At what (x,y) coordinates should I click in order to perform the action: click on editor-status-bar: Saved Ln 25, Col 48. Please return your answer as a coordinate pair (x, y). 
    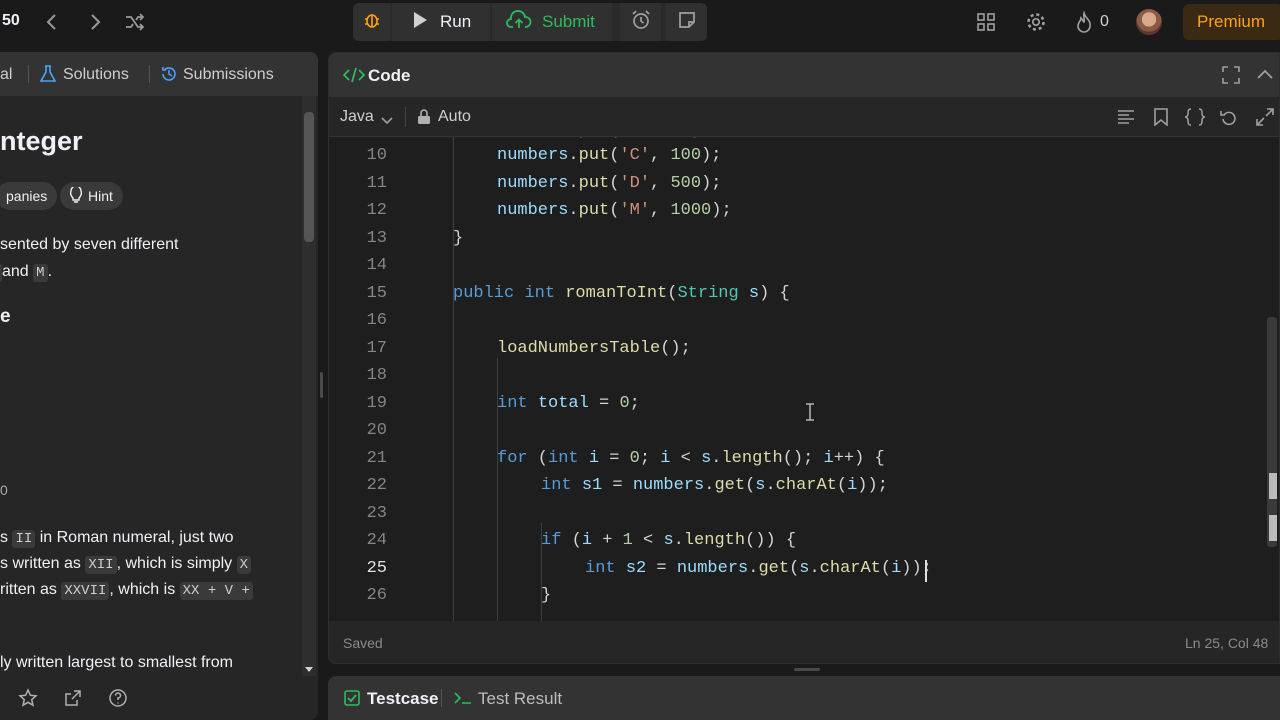
    Looking at the image, I should click on (804, 642).